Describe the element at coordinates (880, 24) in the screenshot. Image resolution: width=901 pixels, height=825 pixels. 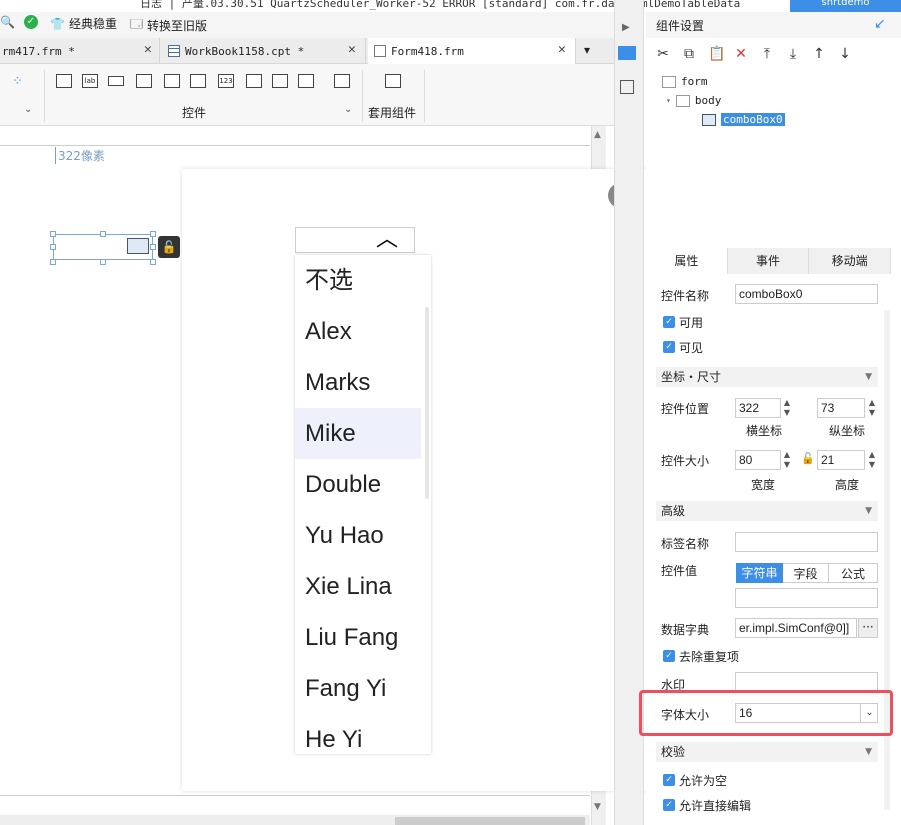
I see `pin-icon: ↙` at that location.